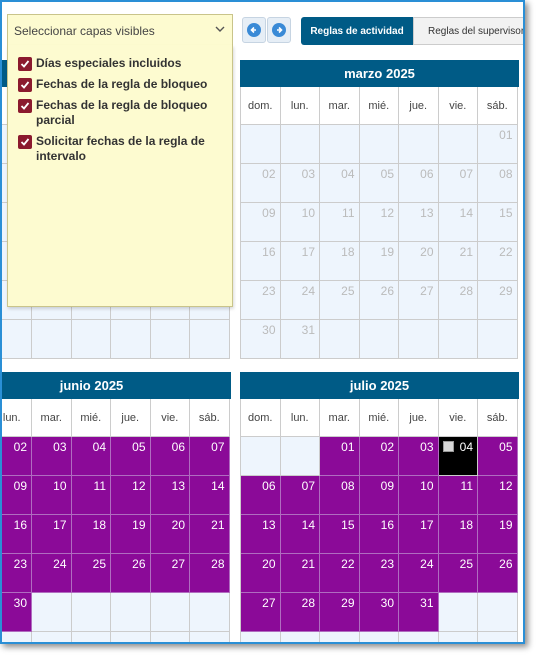  Describe the element at coordinates (254, 30) in the screenshot. I see `previous-button` at that location.